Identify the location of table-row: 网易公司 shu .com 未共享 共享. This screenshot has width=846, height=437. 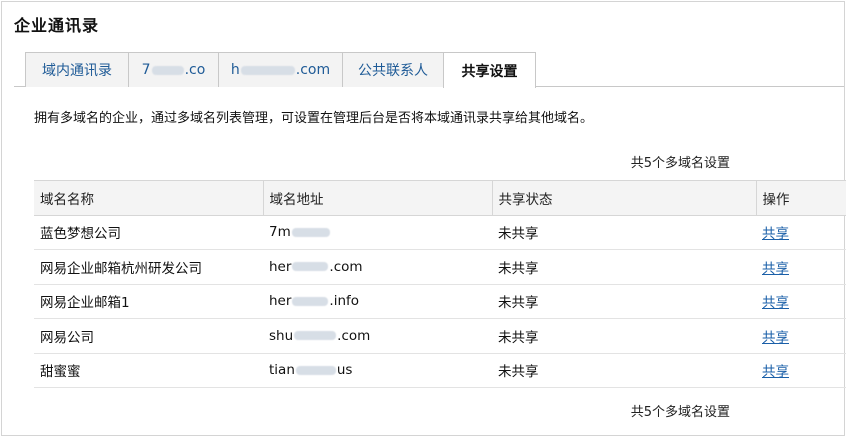
(440, 336).